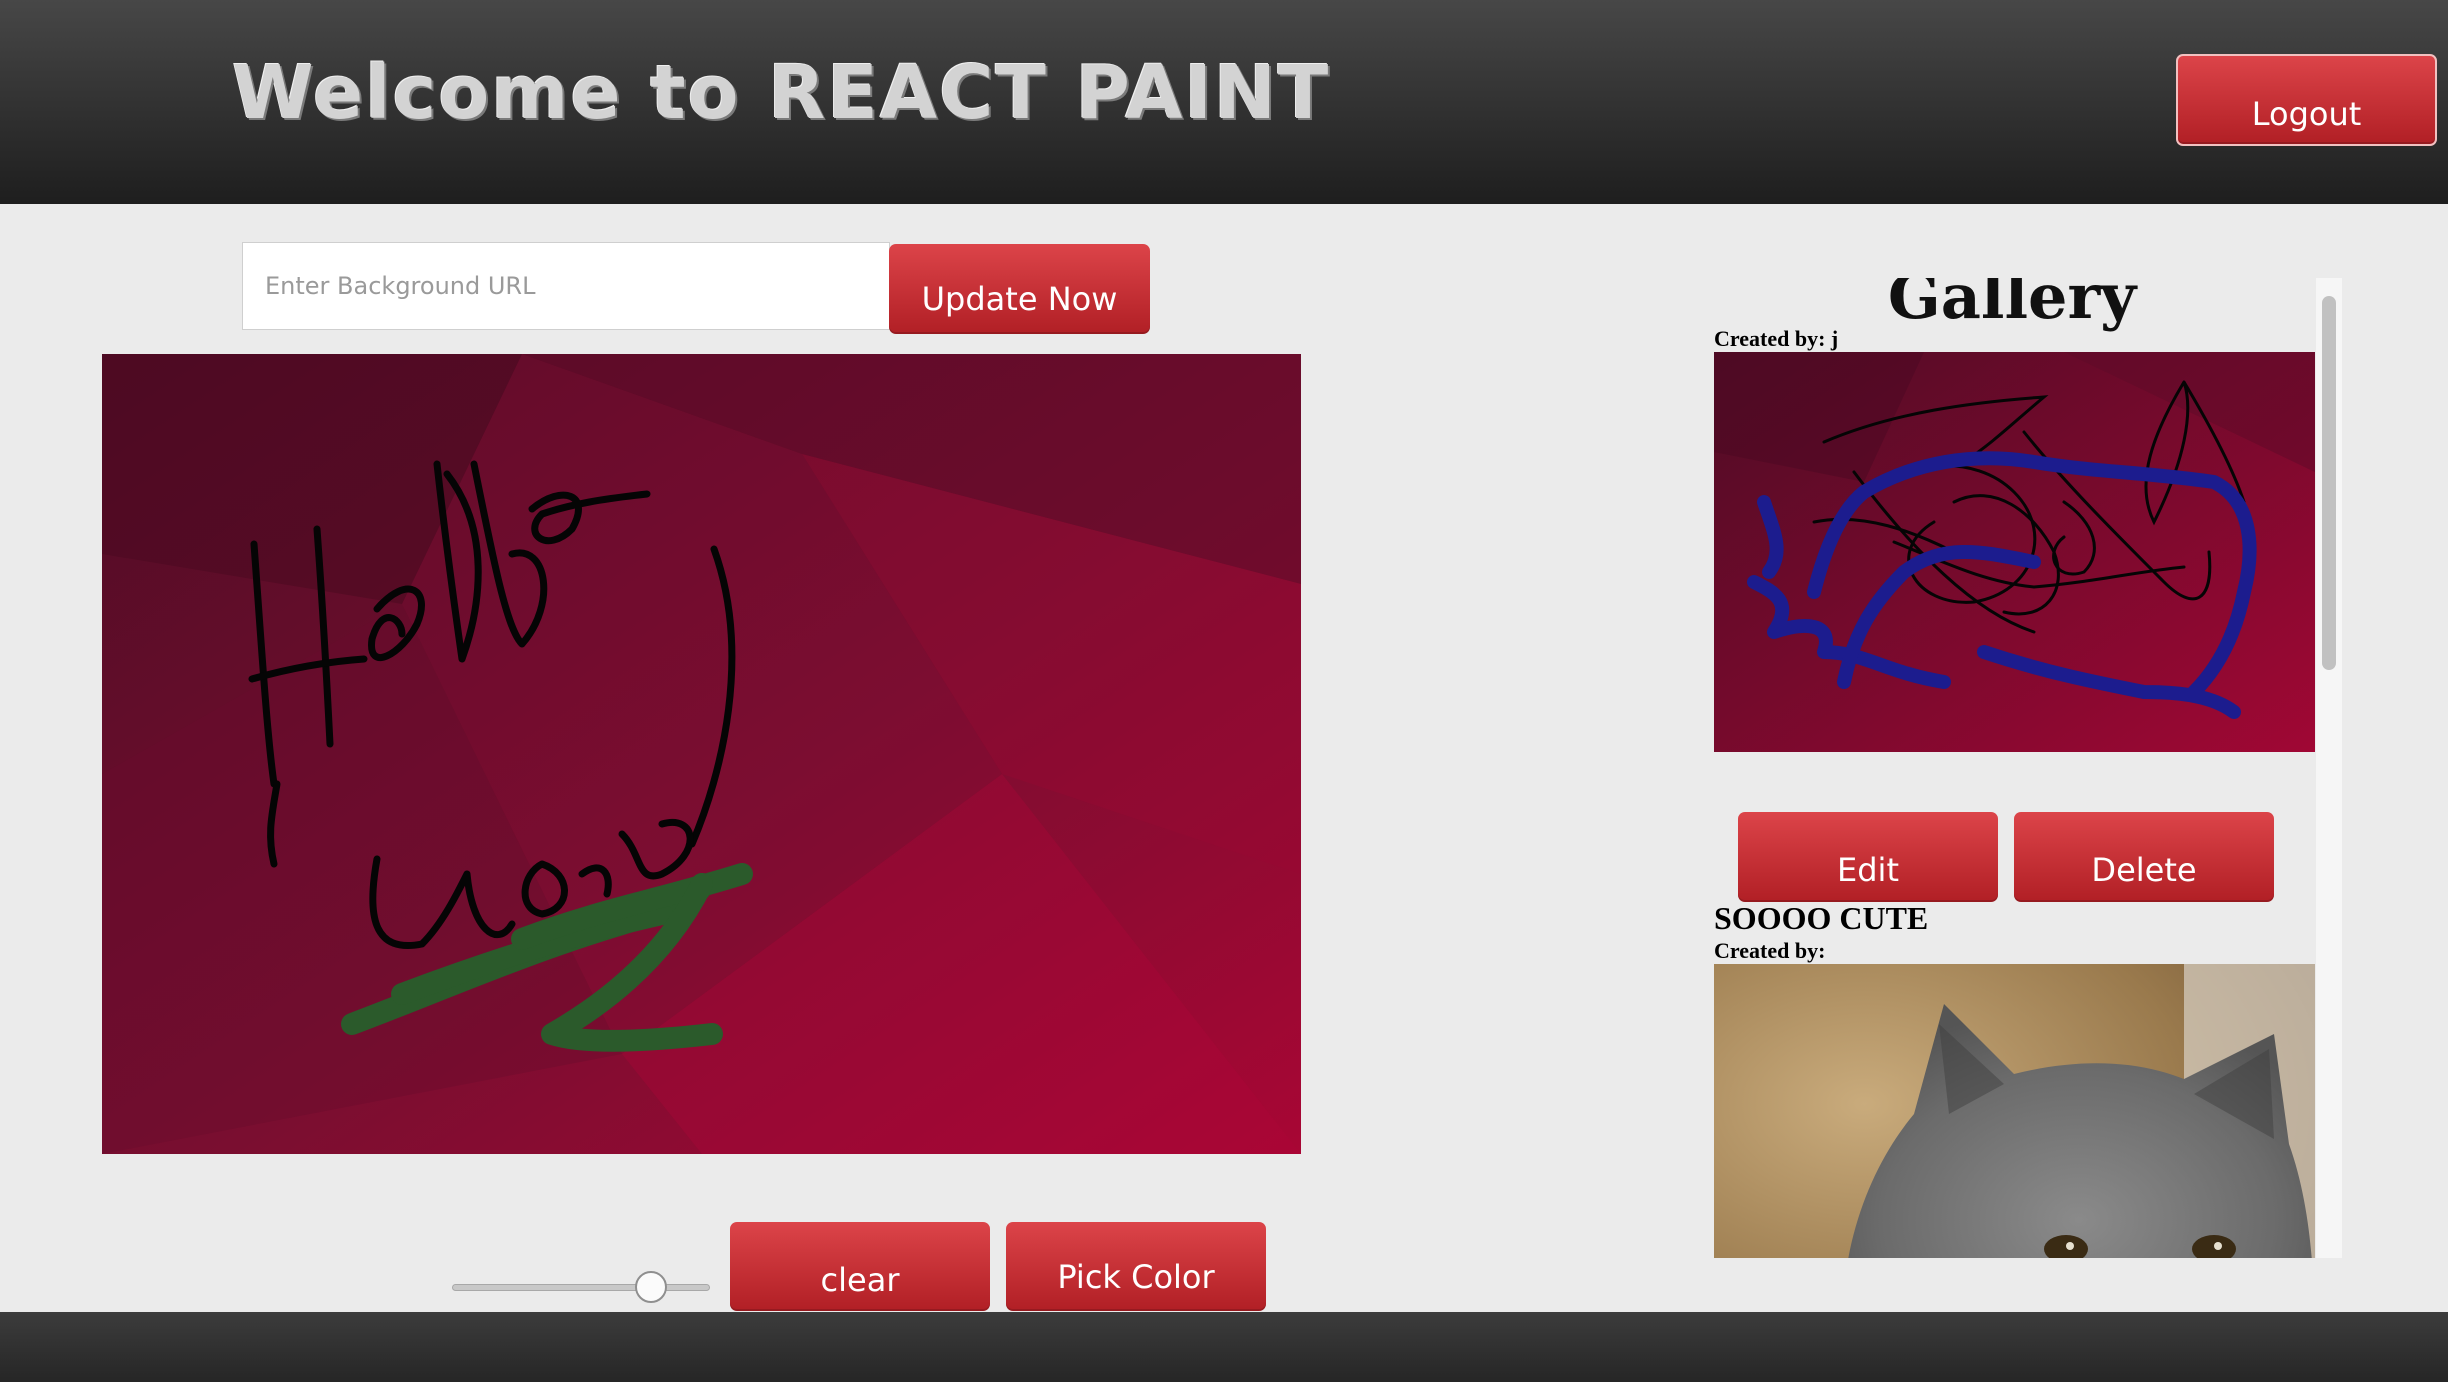 This screenshot has width=2448, height=1382. What do you see at coordinates (781, 93) in the screenshot?
I see `app-title: Welcome to REACT PAINT` at bounding box center [781, 93].